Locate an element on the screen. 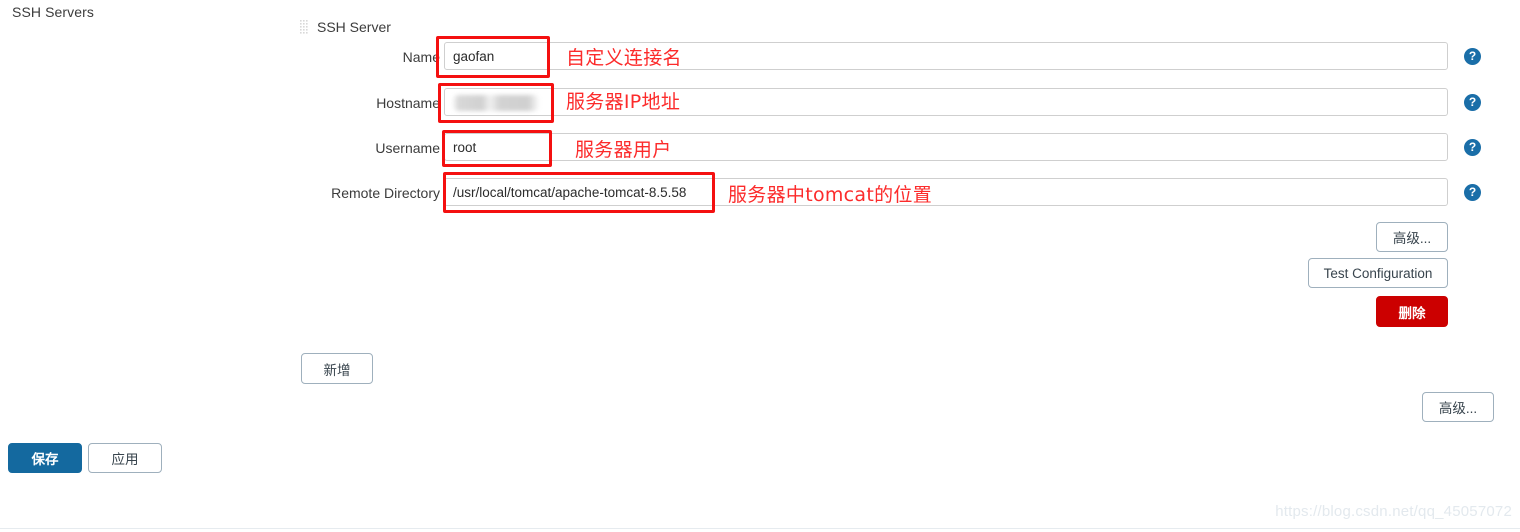 The image size is (1520, 532). label-name: Name is located at coordinates (421, 57).